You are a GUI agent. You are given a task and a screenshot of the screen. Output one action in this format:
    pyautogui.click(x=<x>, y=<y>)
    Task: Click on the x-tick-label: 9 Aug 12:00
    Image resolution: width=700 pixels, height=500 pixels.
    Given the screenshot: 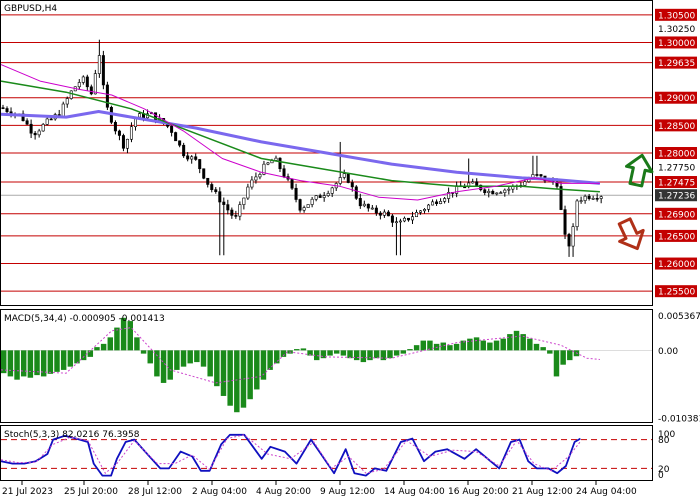 What is the action you would take?
    pyautogui.click(x=347, y=492)
    